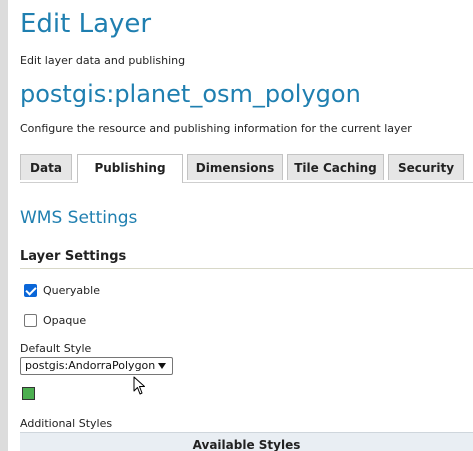 The height and width of the screenshot is (451, 473). What do you see at coordinates (139, 385) in the screenshot?
I see `mouse-cursor-icon` at bounding box center [139, 385].